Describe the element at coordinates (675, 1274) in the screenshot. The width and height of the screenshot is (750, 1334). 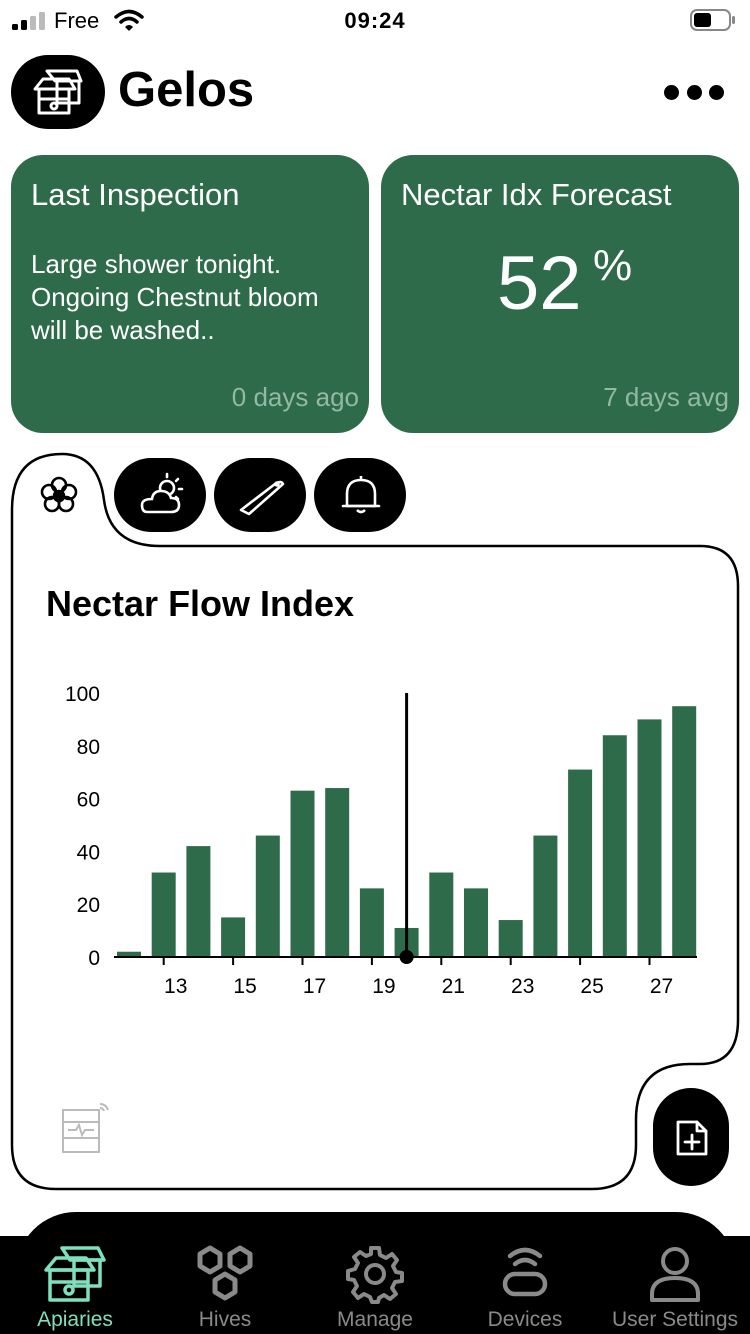
I see `user-icon` at that location.